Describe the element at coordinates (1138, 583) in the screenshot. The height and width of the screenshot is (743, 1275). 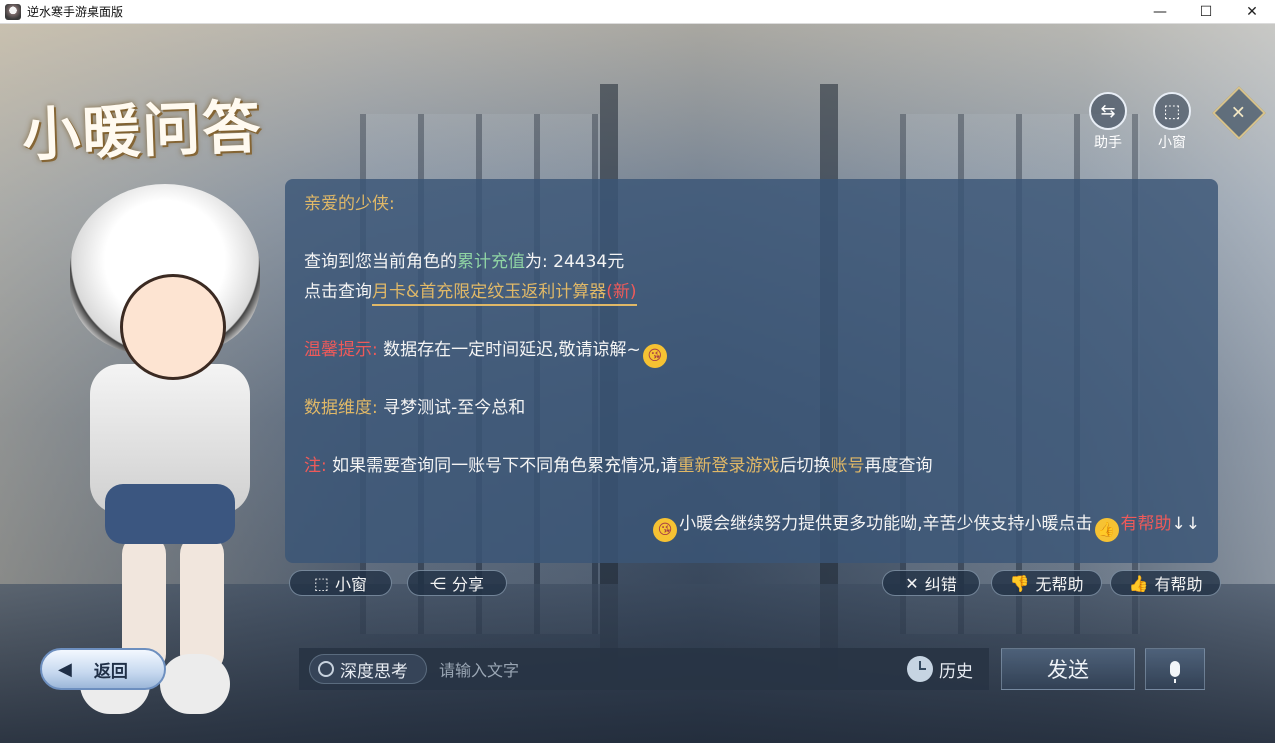
I see `thumbs-up-icon: 👍` at that location.